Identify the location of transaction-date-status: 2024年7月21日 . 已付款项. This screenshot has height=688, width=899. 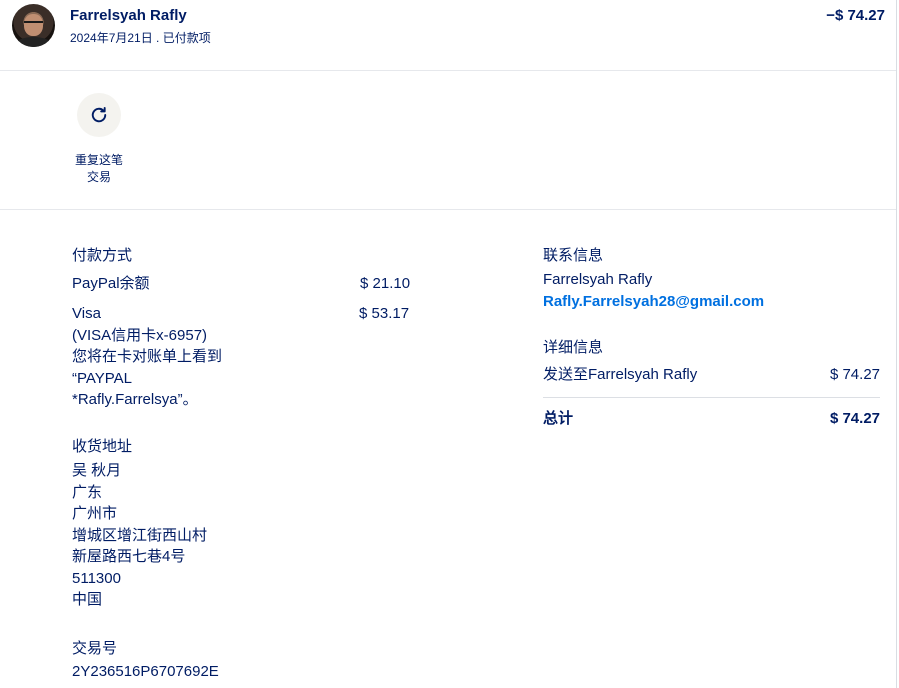
(140, 38).